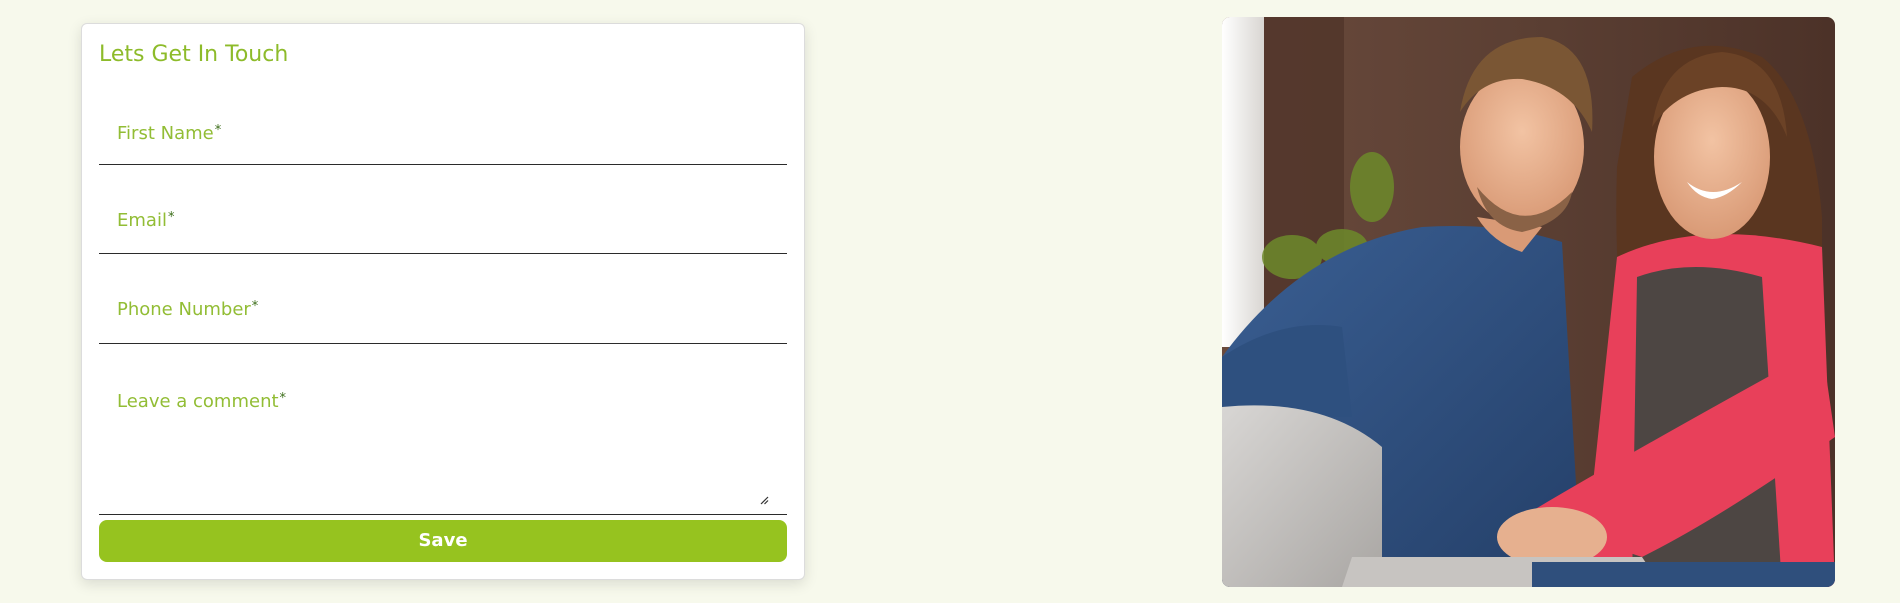  What do you see at coordinates (169, 133) in the screenshot?
I see `first-name-label: First Name*` at bounding box center [169, 133].